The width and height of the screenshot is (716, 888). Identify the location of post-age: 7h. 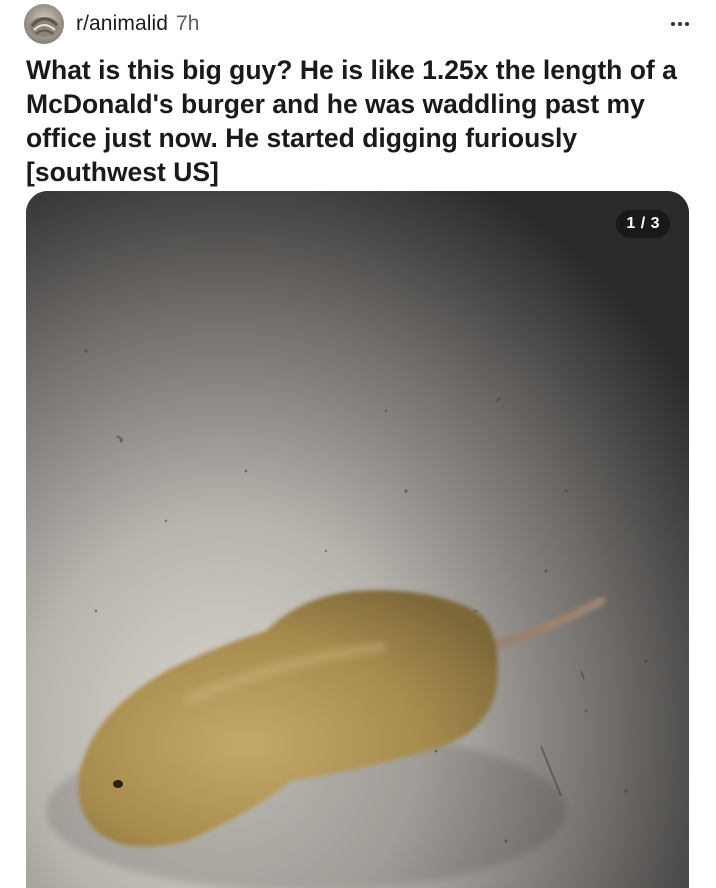
(188, 23).